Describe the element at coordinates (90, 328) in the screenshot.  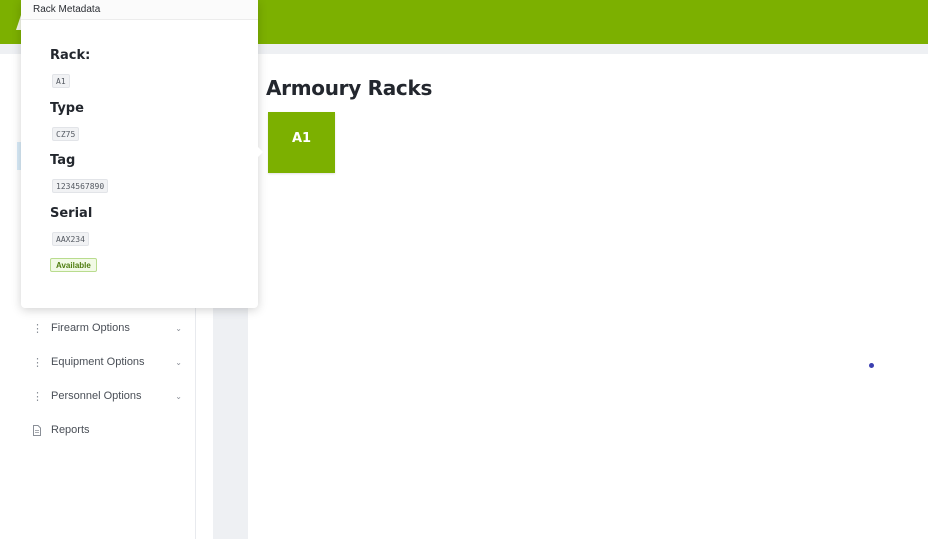
I see `sidebar-item-label: Firearm Options` at that location.